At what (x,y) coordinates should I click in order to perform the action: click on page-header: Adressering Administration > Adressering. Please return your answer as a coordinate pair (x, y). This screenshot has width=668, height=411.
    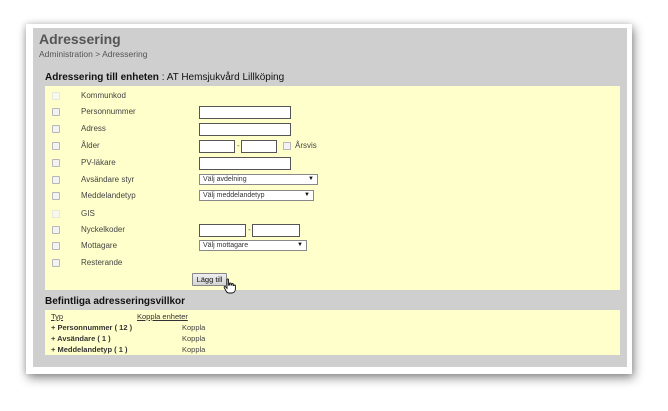
    Looking at the image, I should click on (93, 45).